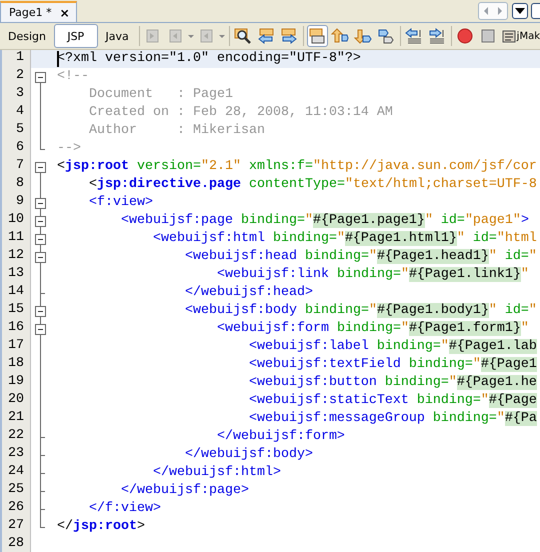  What do you see at coordinates (266, 36) in the screenshot?
I see `left-arrow-icon` at bounding box center [266, 36].